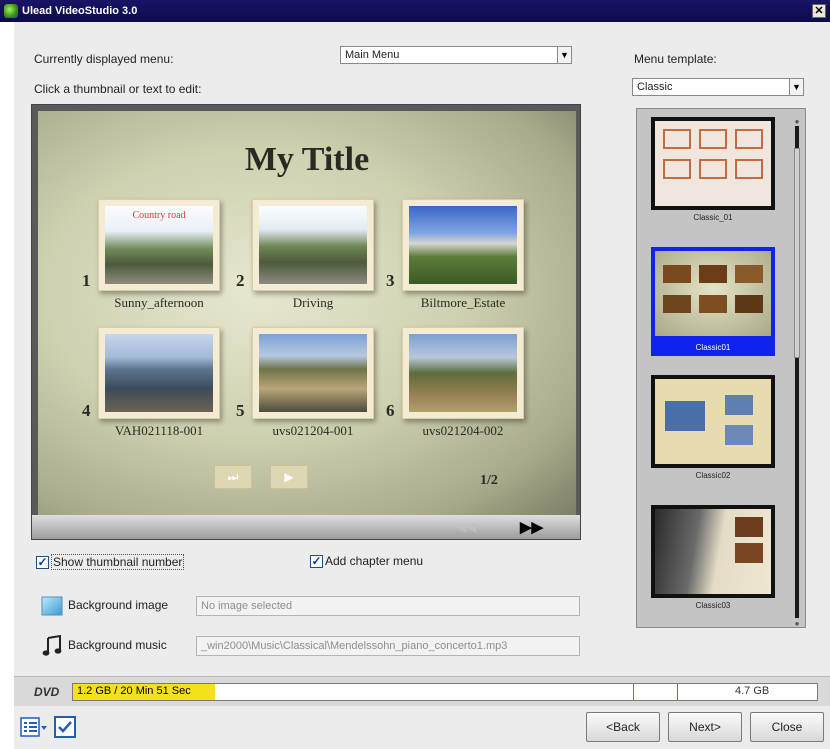  I want to click on template-caption: Classic01, so click(713, 348).